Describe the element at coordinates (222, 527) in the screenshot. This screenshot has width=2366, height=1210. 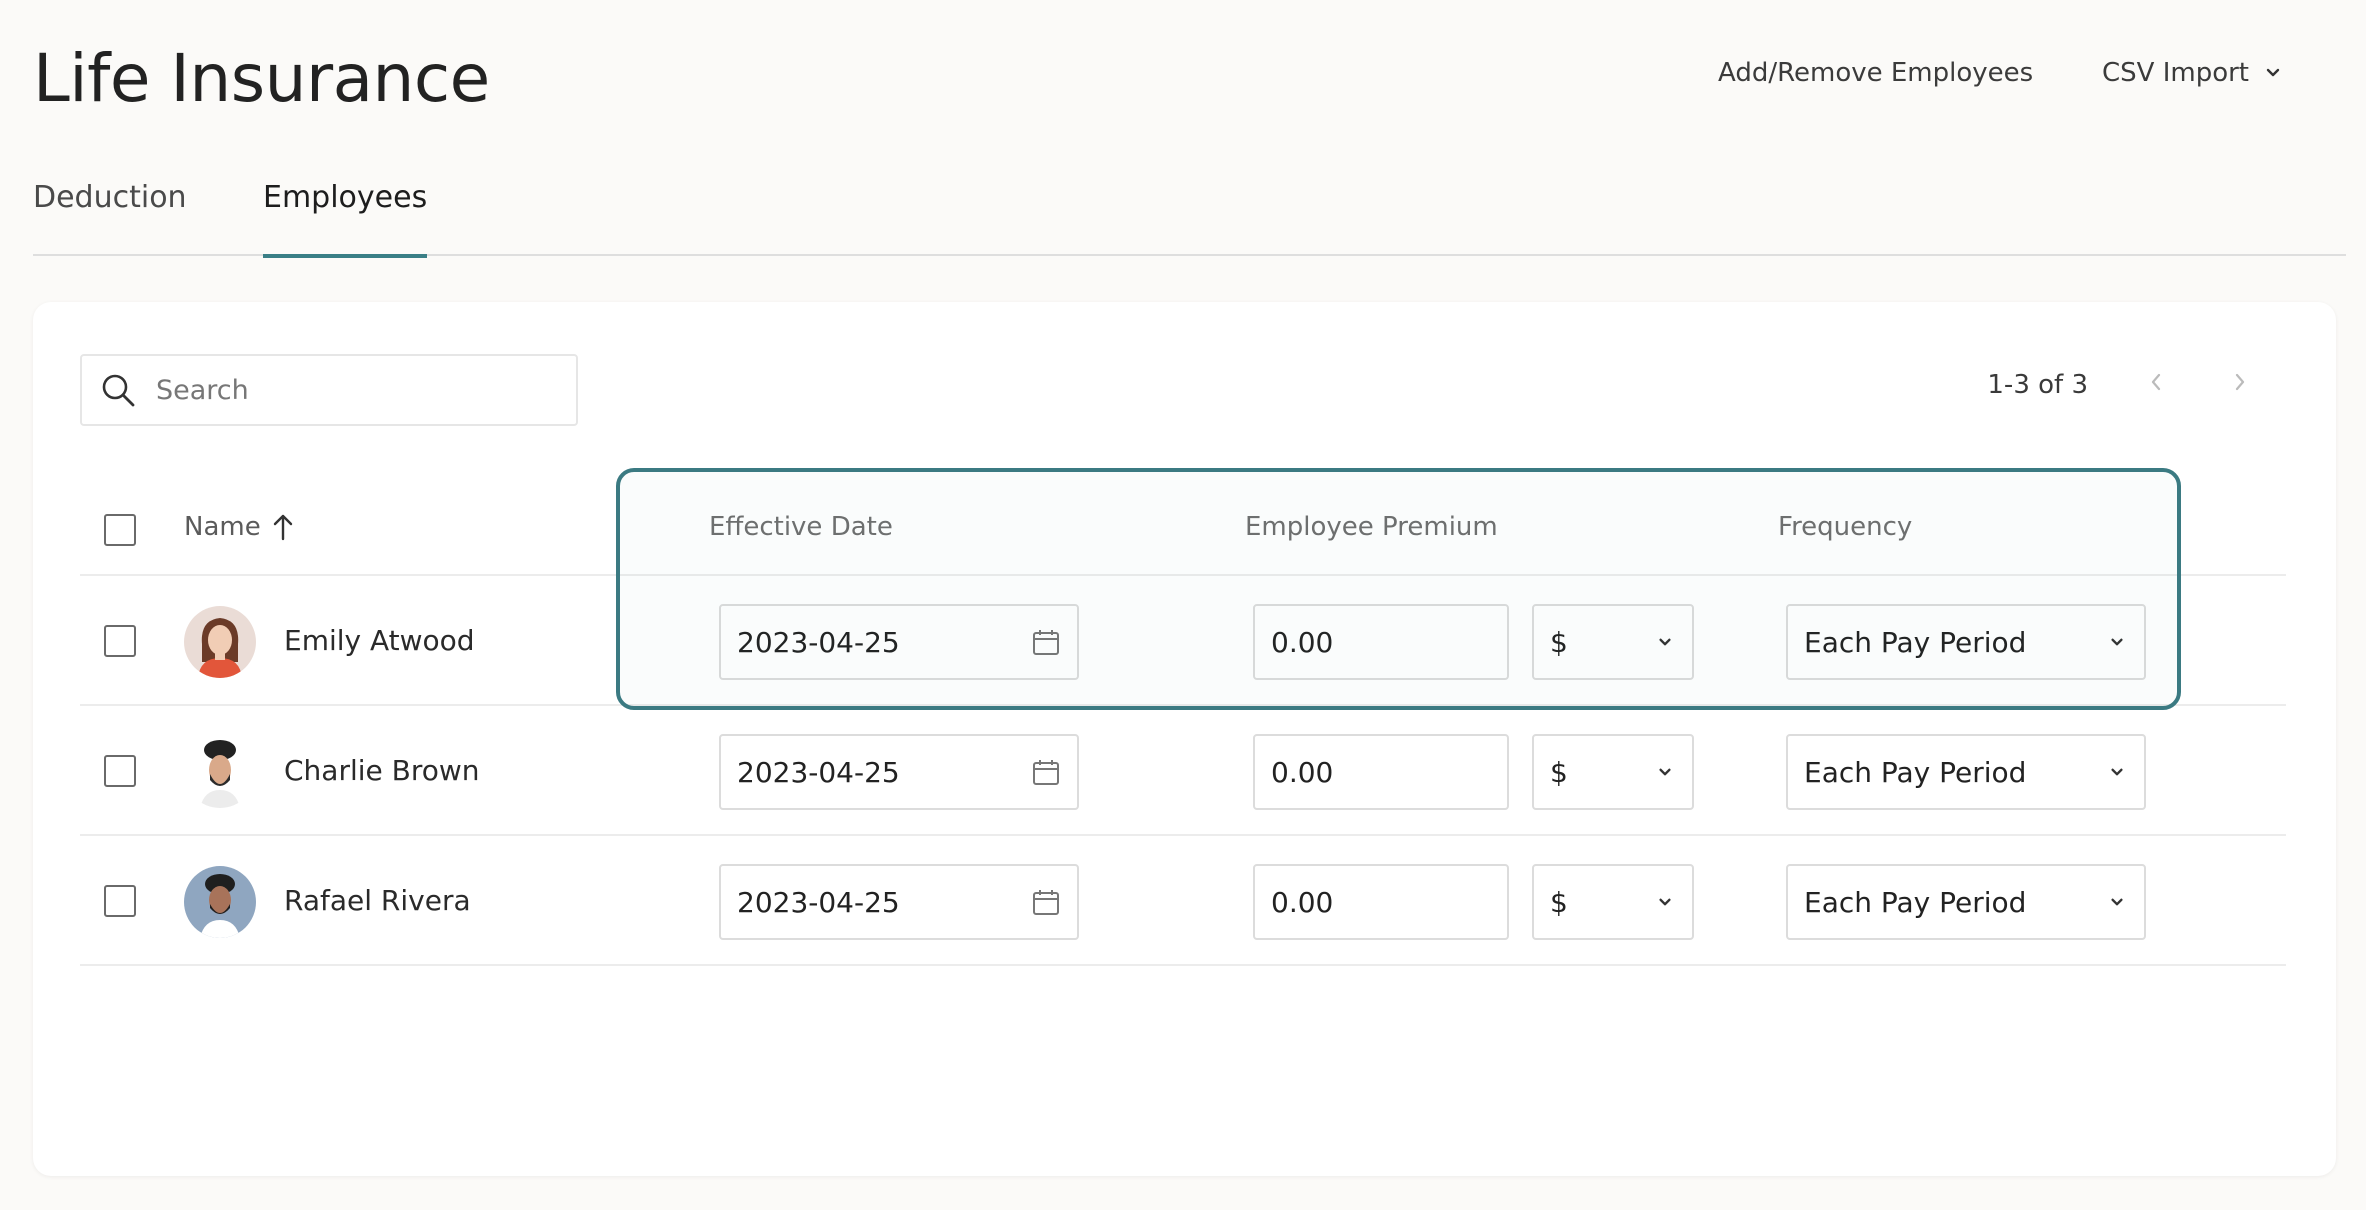
I see `column-header-name-label: Name` at that location.